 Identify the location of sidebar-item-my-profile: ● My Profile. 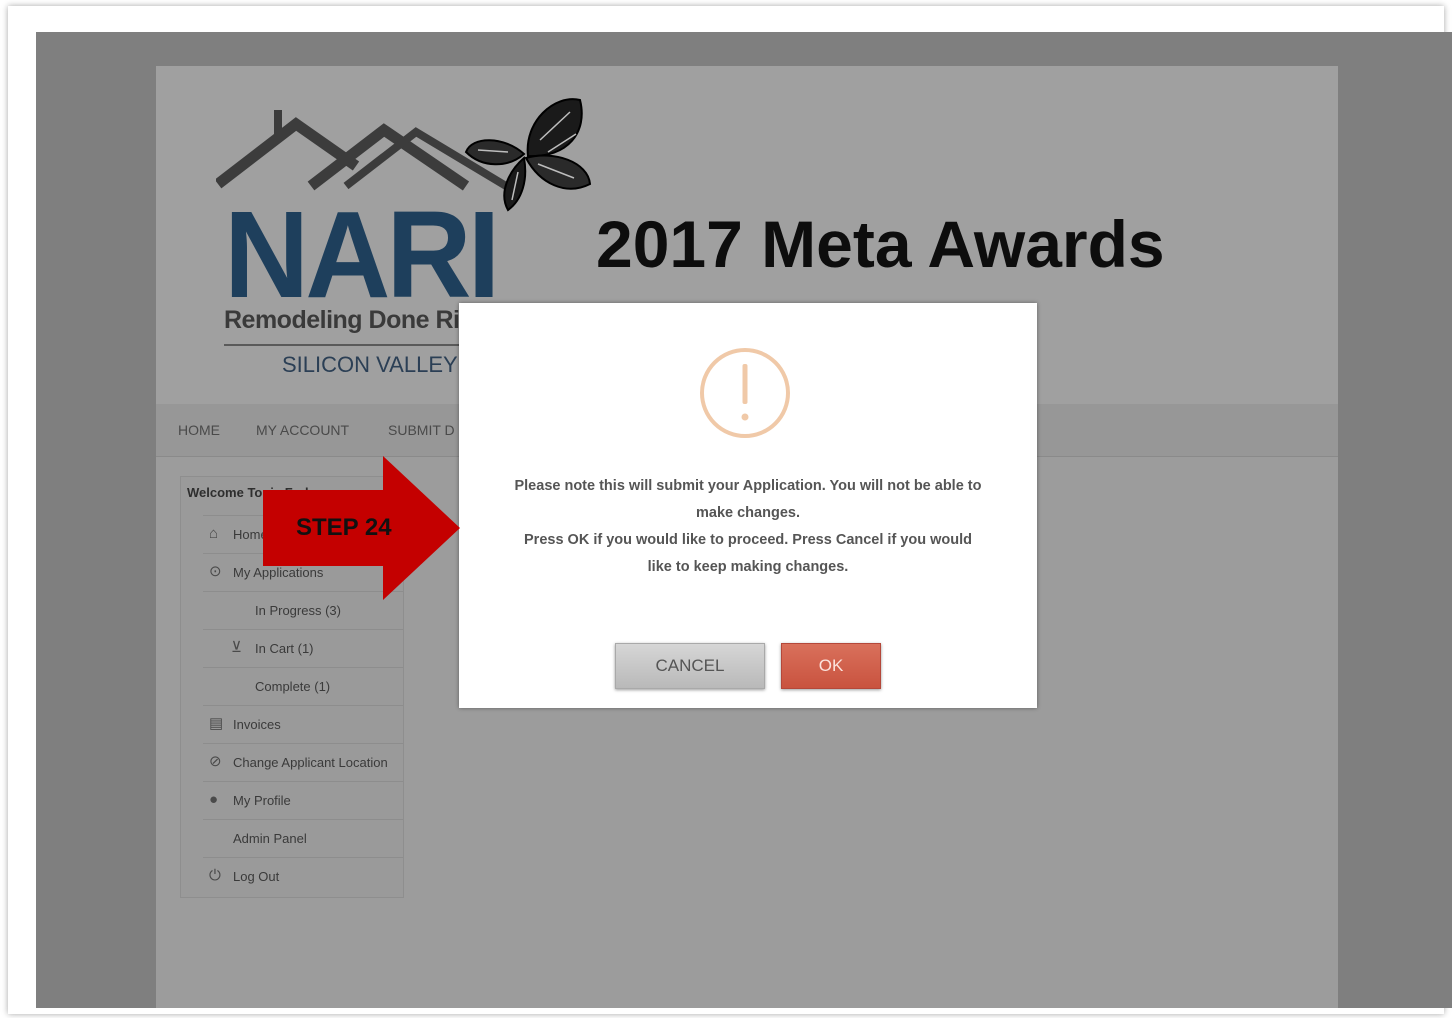
(303, 800).